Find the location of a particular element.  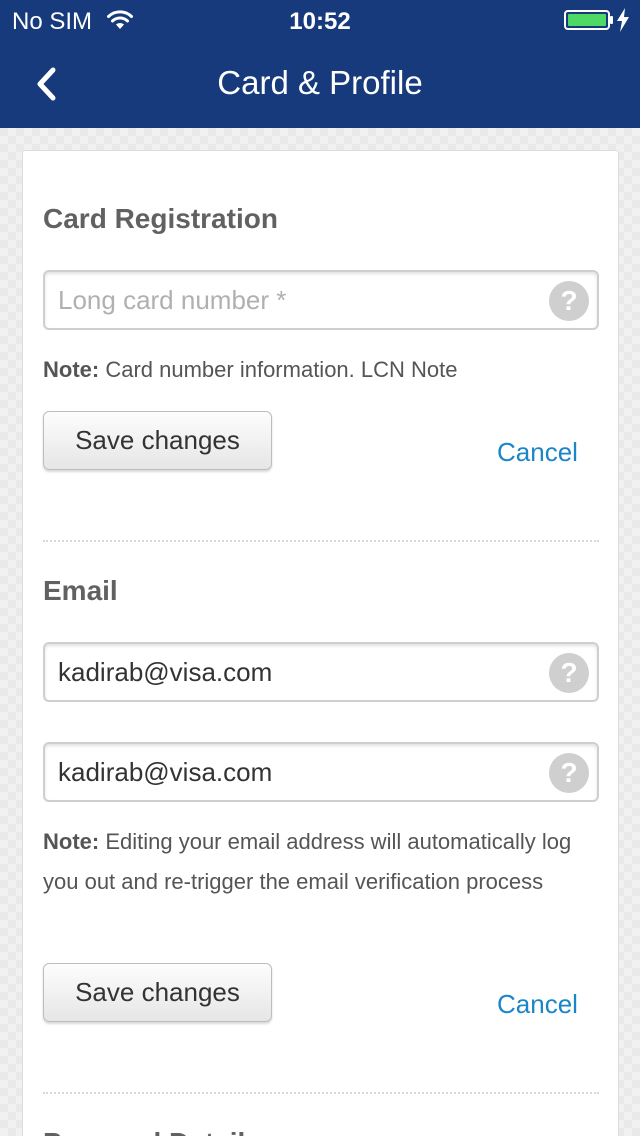

clock: 10:52 is located at coordinates (320, 21).